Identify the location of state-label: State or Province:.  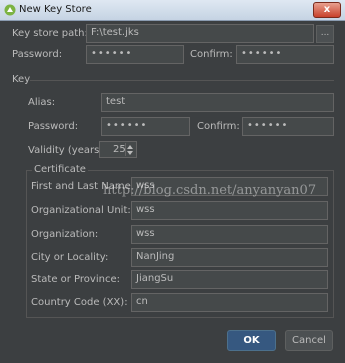
(75, 279).